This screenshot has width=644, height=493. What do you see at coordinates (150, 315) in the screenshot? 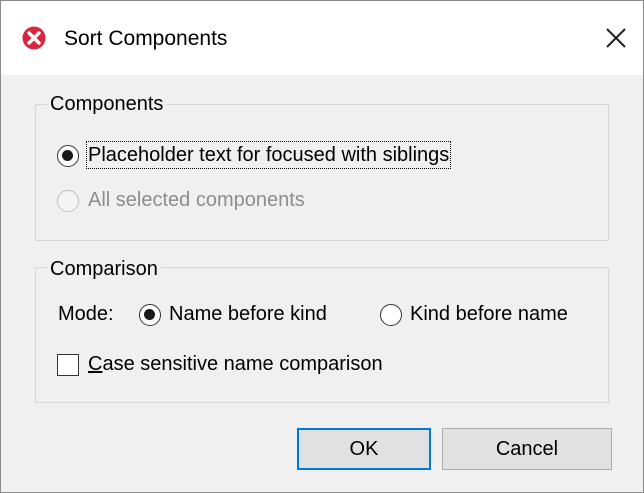
I see `radio-name-before-kind` at bounding box center [150, 315].